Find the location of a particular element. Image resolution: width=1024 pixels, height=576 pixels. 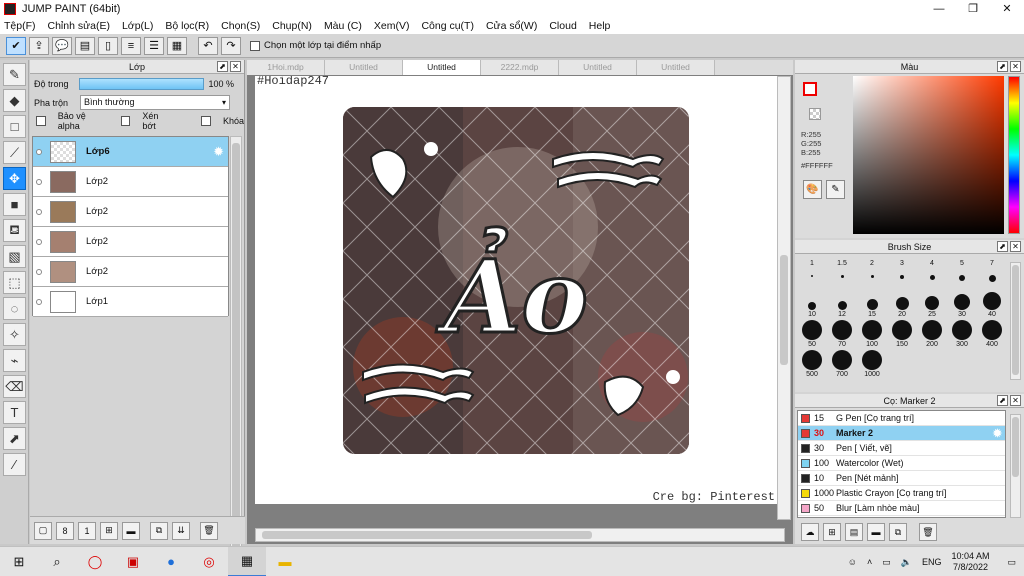

opera-gx-icon: ◎ is located at coordinates (209, 561).